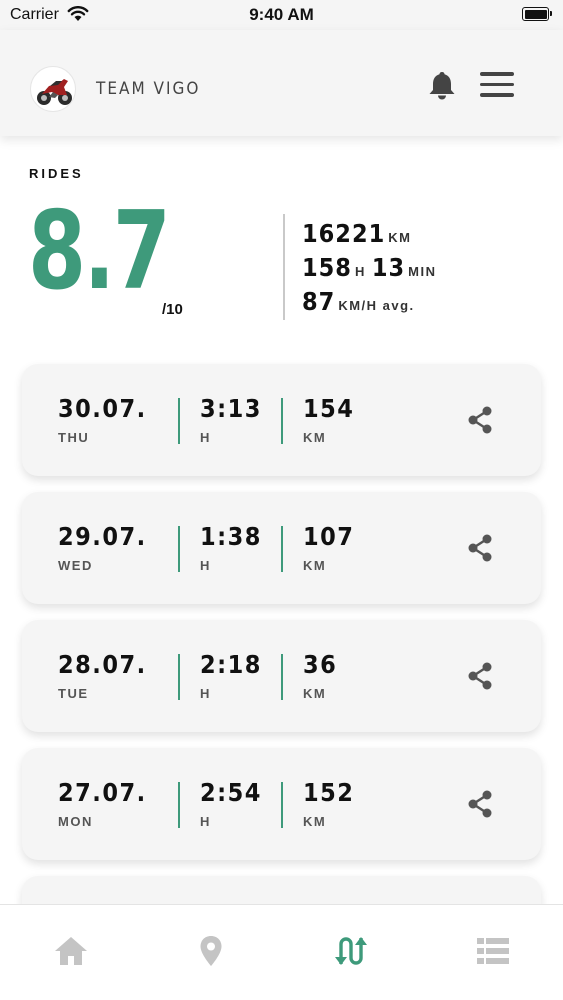 The height and width of the screenshot is (1000, 563). Describe the element at coordinates (360, 271) in the screenshot. I see `total-hours-unit: H` at that location.